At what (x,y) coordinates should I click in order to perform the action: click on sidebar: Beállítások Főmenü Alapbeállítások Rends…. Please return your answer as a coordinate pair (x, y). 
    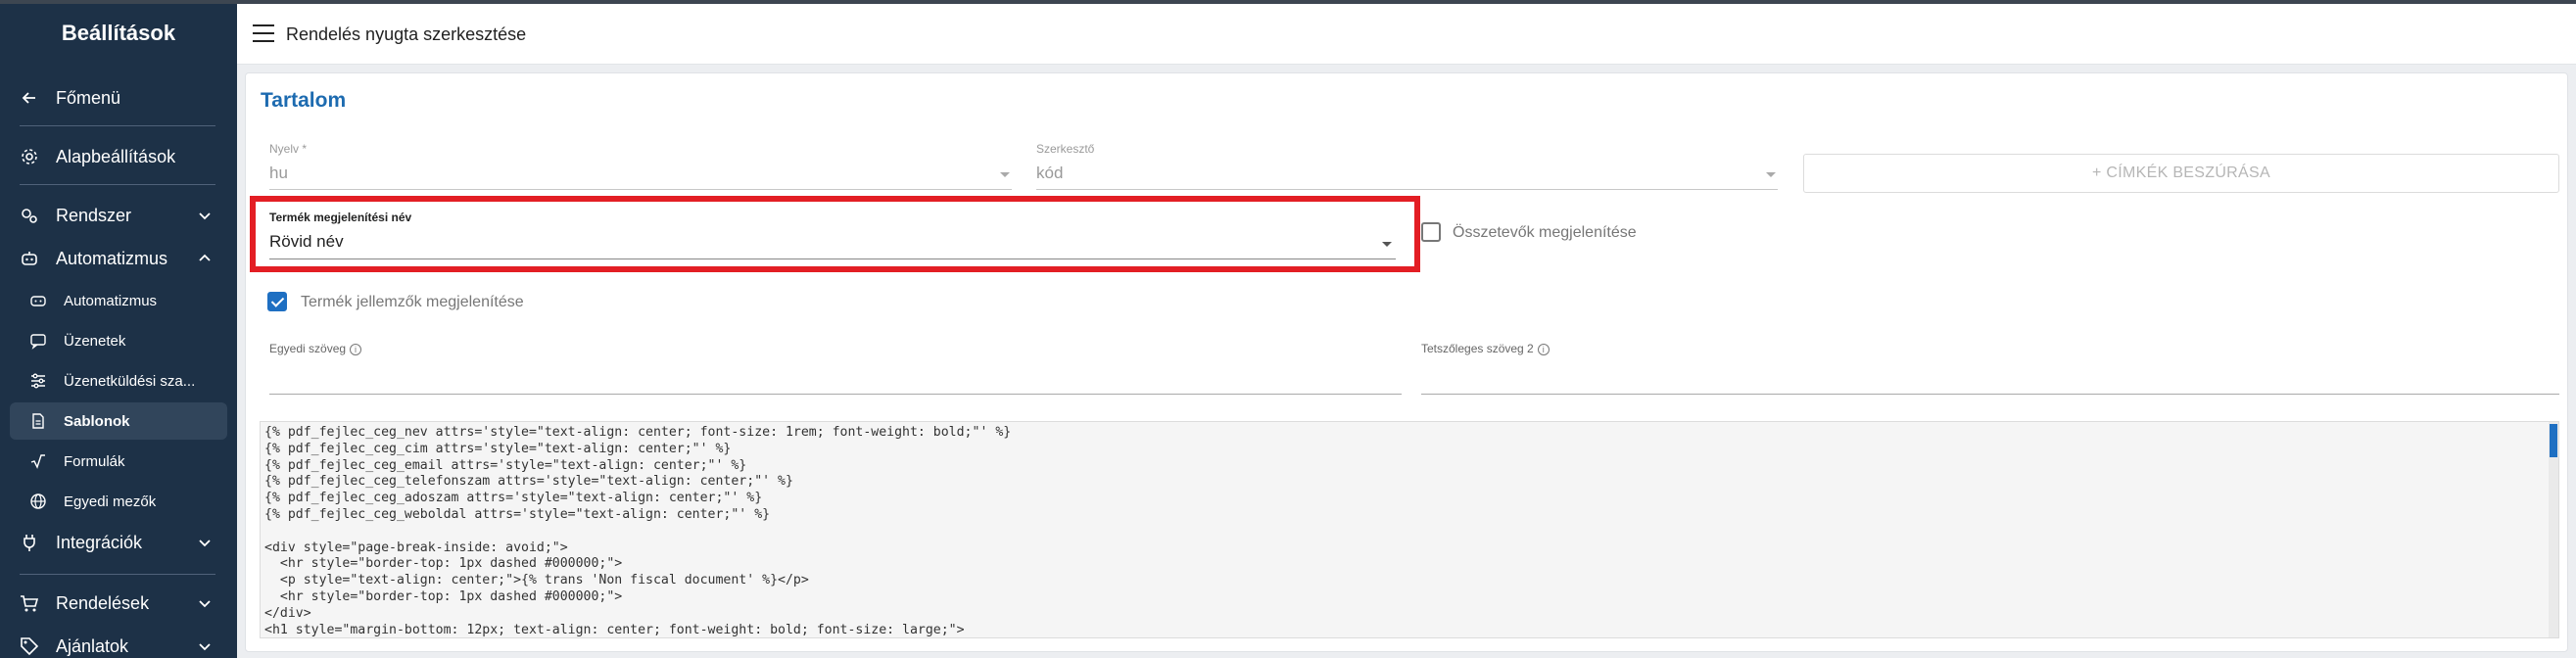
    Looking at the image, I should click on (119, 331).